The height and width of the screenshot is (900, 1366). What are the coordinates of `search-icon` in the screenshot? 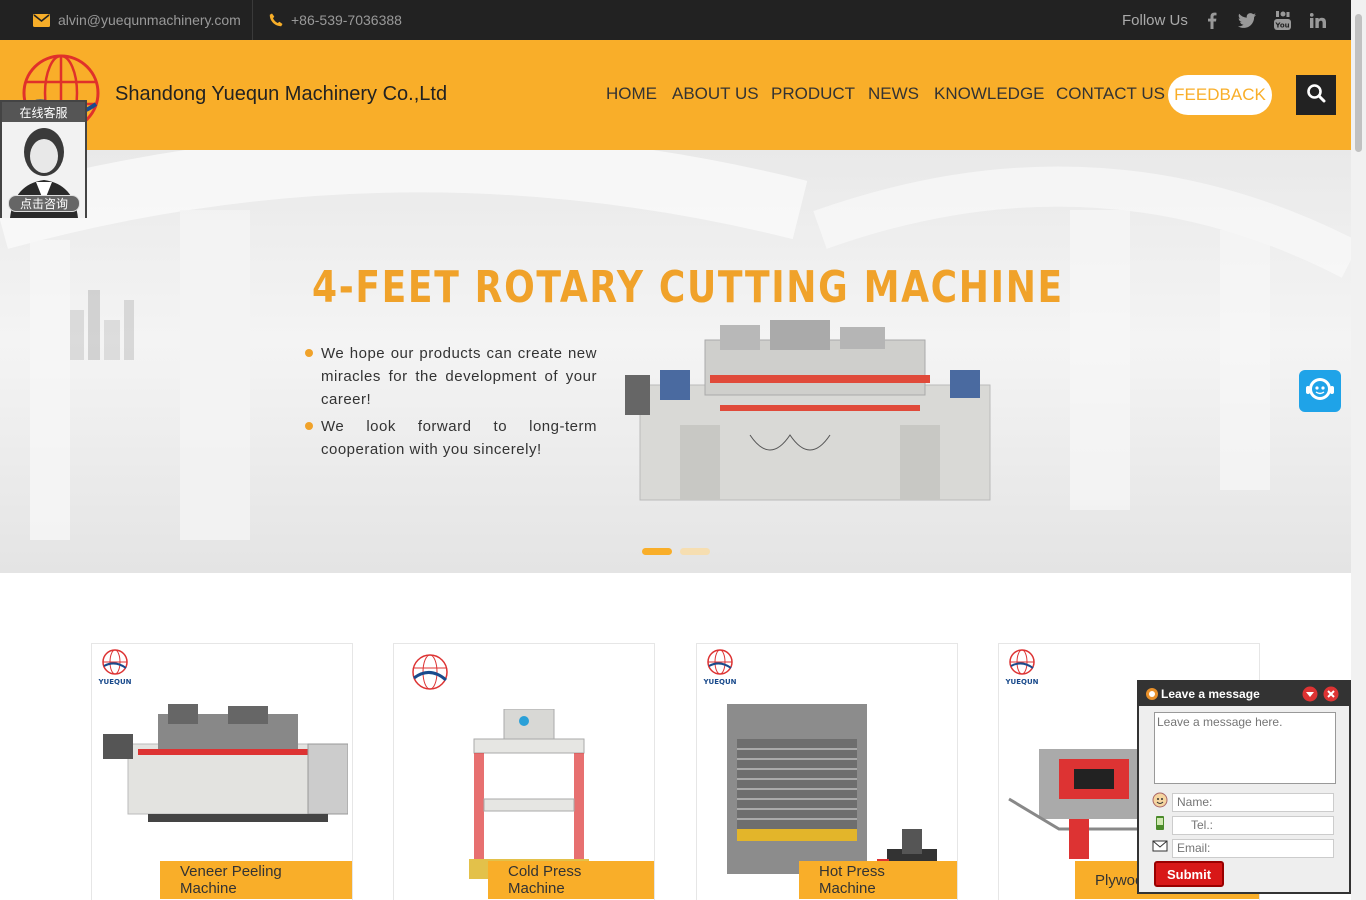 It's located at (1316, 95).